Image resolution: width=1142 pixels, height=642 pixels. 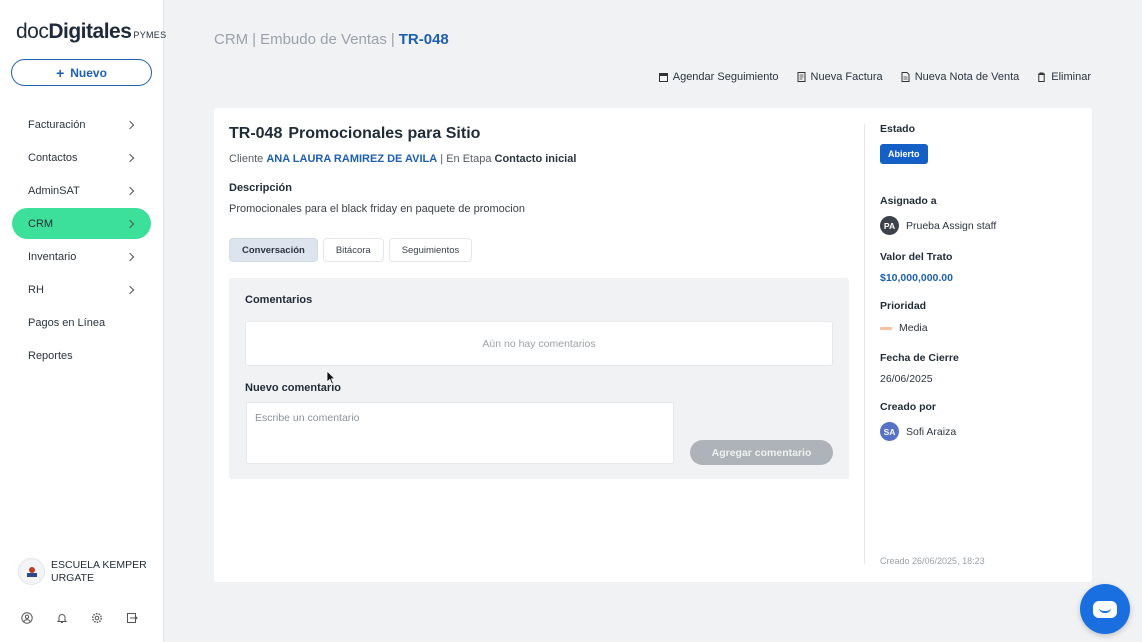 What do you see at coordinates (260, 188) in the screenshot?
I see `description-label: Descripción` at bounding box center [260, 188].